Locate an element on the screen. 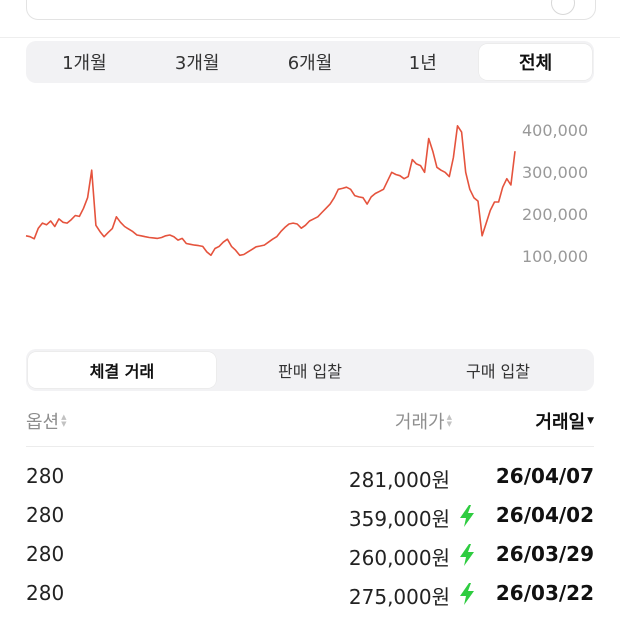  period-tab-all: 전체 is located at coordinates (535, 62).